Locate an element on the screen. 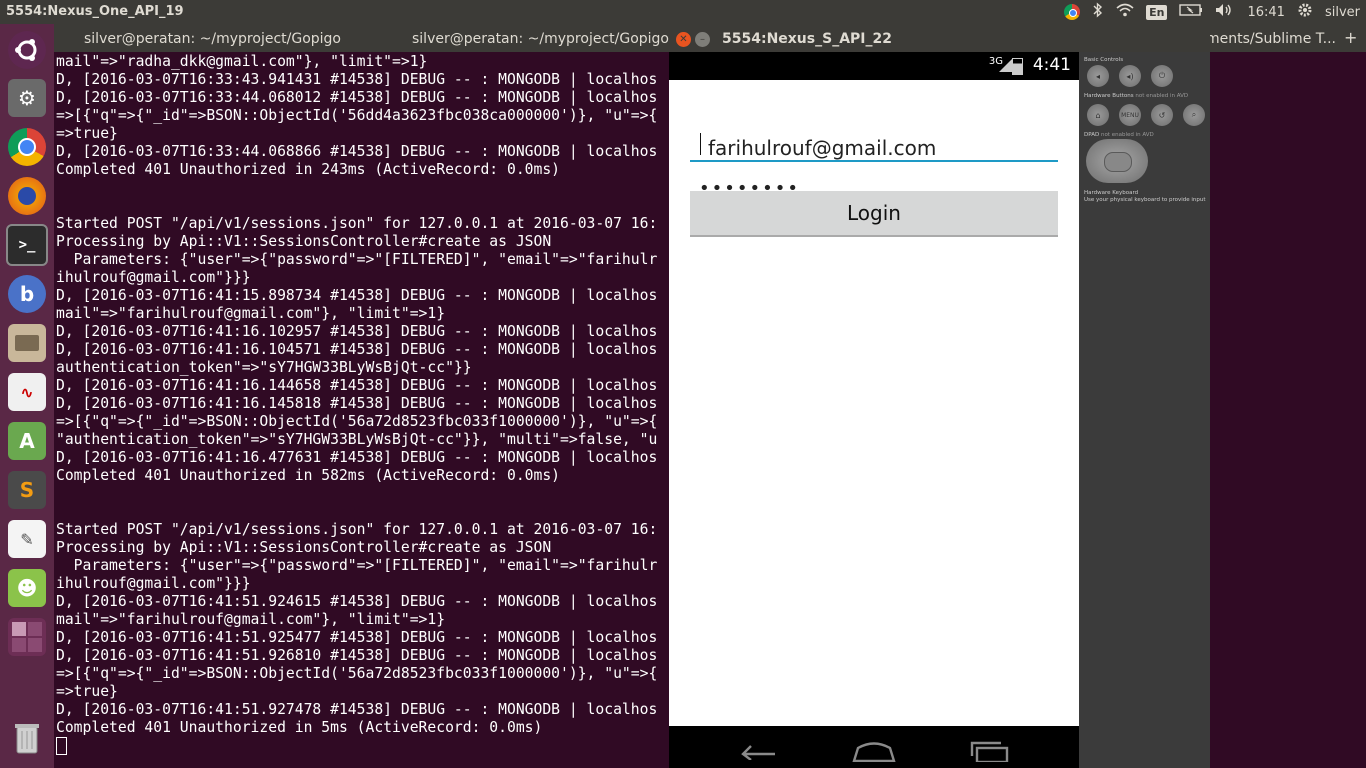  hardware-buttons-label: Hardware Buttons is located at coordinates (1109, 96).